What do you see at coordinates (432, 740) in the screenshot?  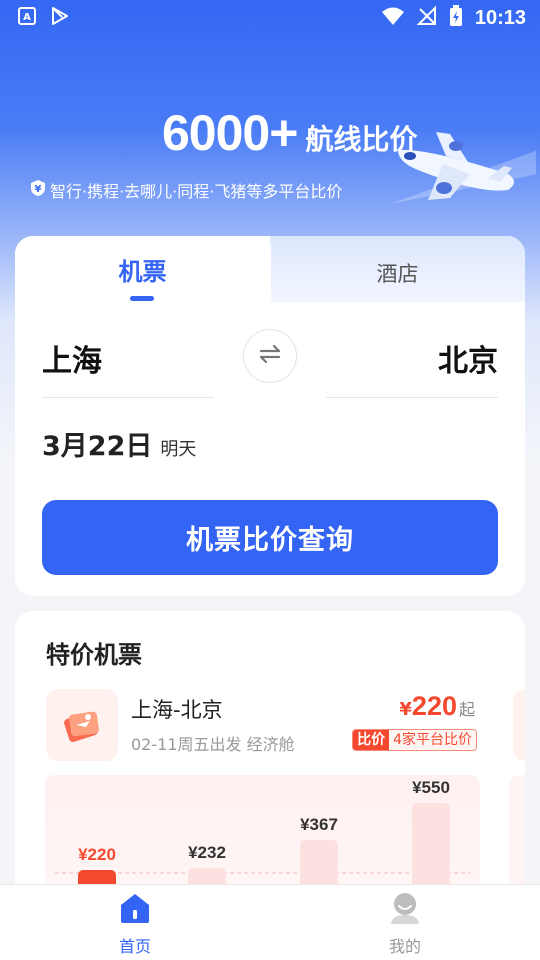 I see `compare-badge-text: 4家平台比价` at bounding box center [432, 740].